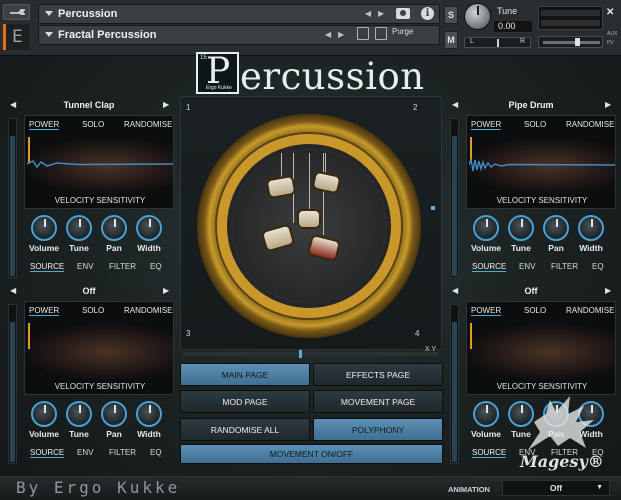  What do you see at coordinates (403, 13) in the screenshot?
I see `camera-icon` at bounding box center [403, 13].